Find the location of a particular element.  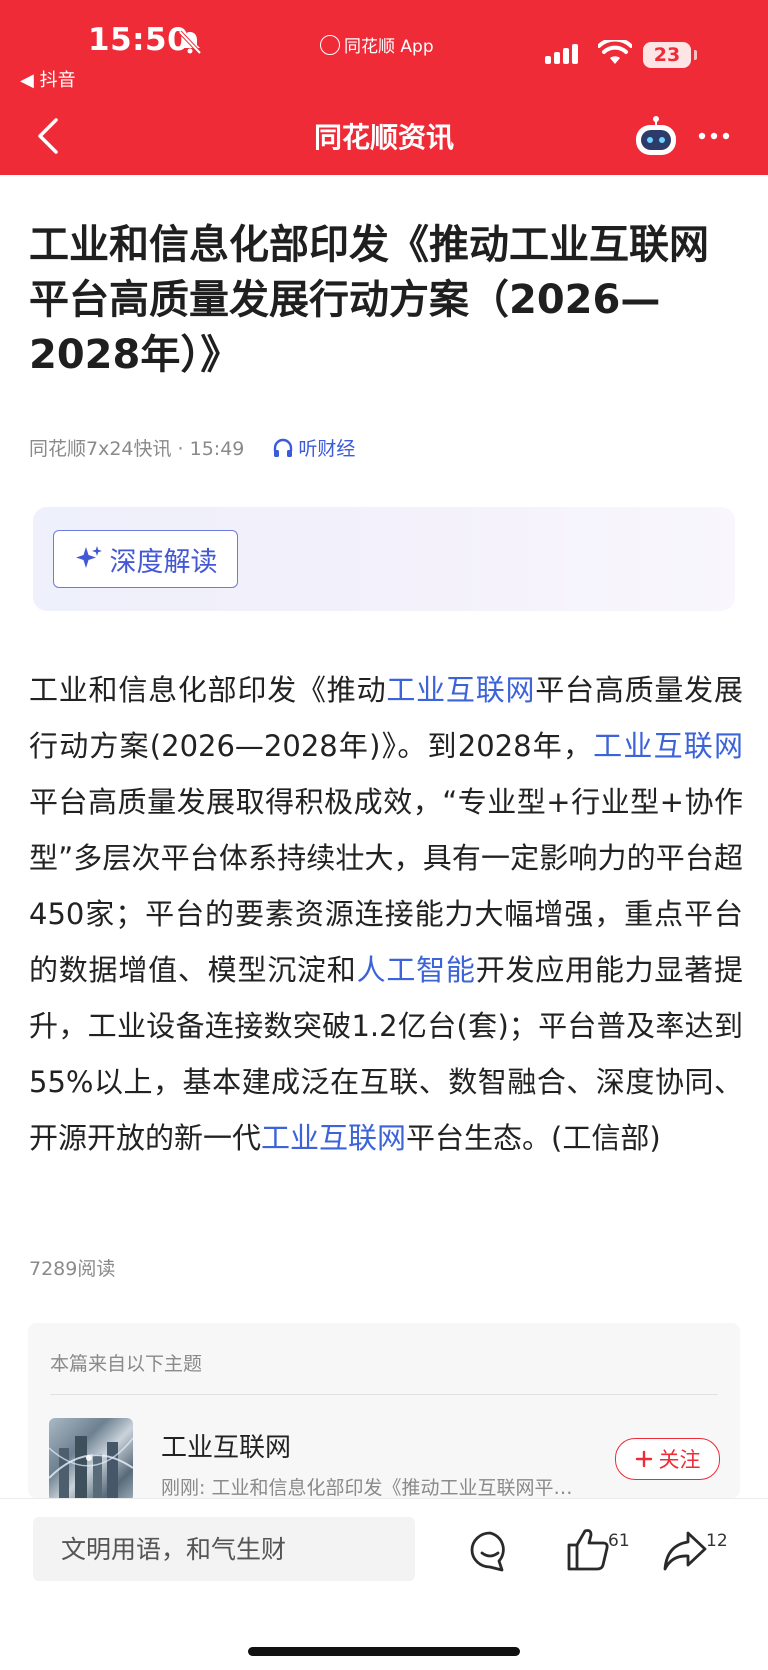

follow-button: 关注 is located at coordinates (667, 1459).